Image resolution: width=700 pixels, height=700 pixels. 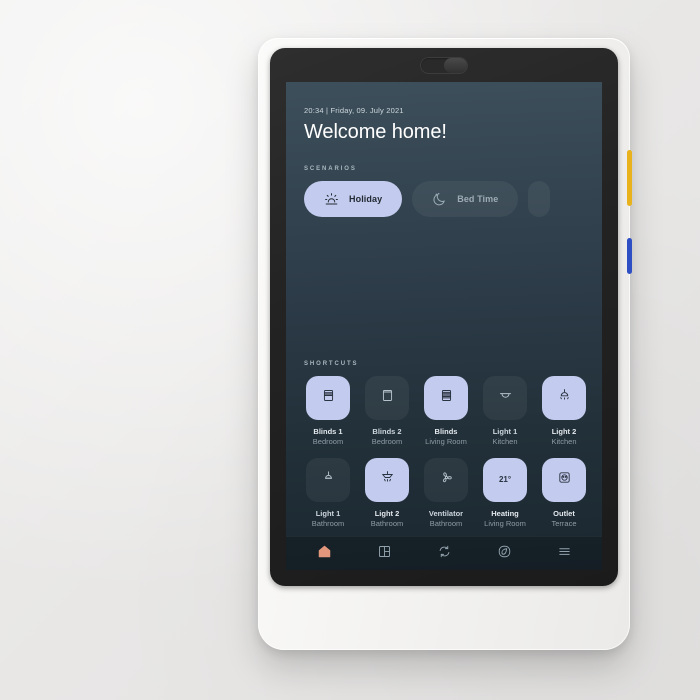 I want to click on yellow-side-button, so click(x=629, y=178).